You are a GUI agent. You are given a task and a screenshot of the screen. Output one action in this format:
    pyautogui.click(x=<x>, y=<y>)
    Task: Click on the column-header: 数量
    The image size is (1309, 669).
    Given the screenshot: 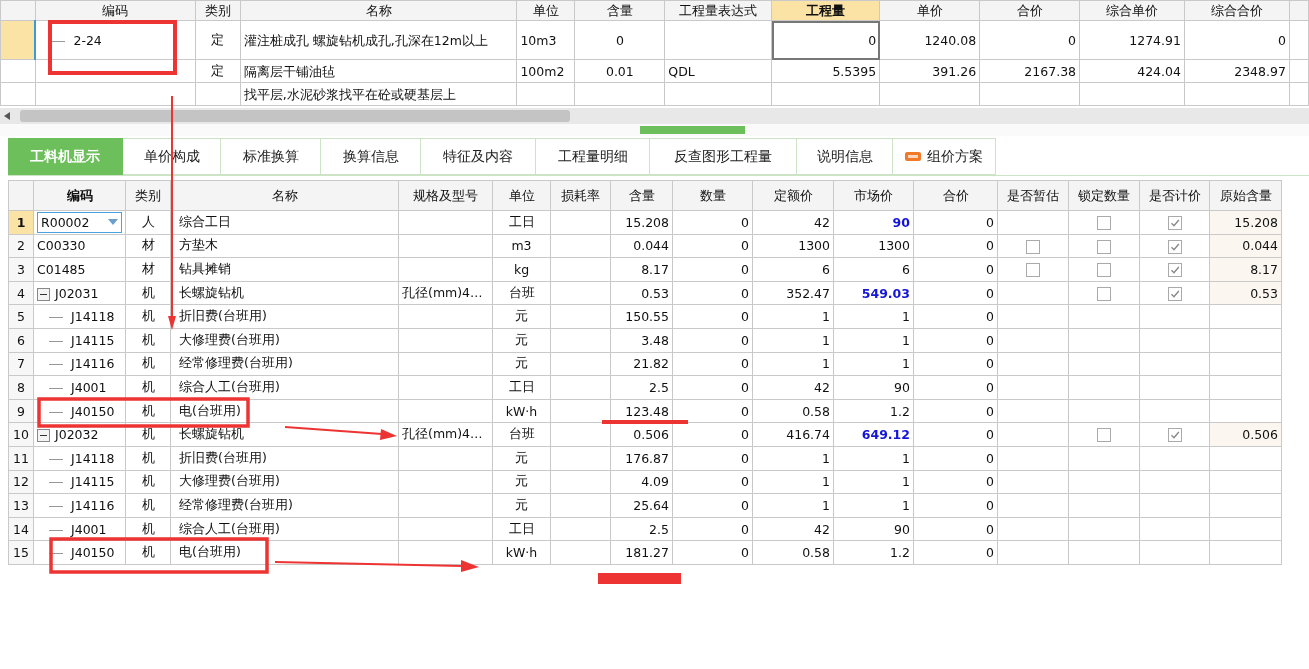 What is the action you would take?
    pyautogui.click(x=712, y=195)
    